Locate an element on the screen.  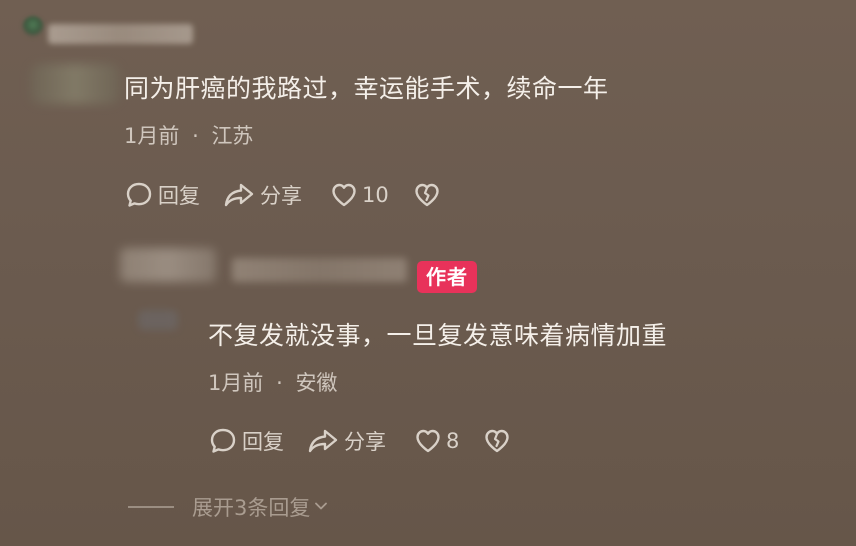
comment-text: 同为肝癌的我路过，幸运能手术，续命一年 is located at coordinates (366, 88).